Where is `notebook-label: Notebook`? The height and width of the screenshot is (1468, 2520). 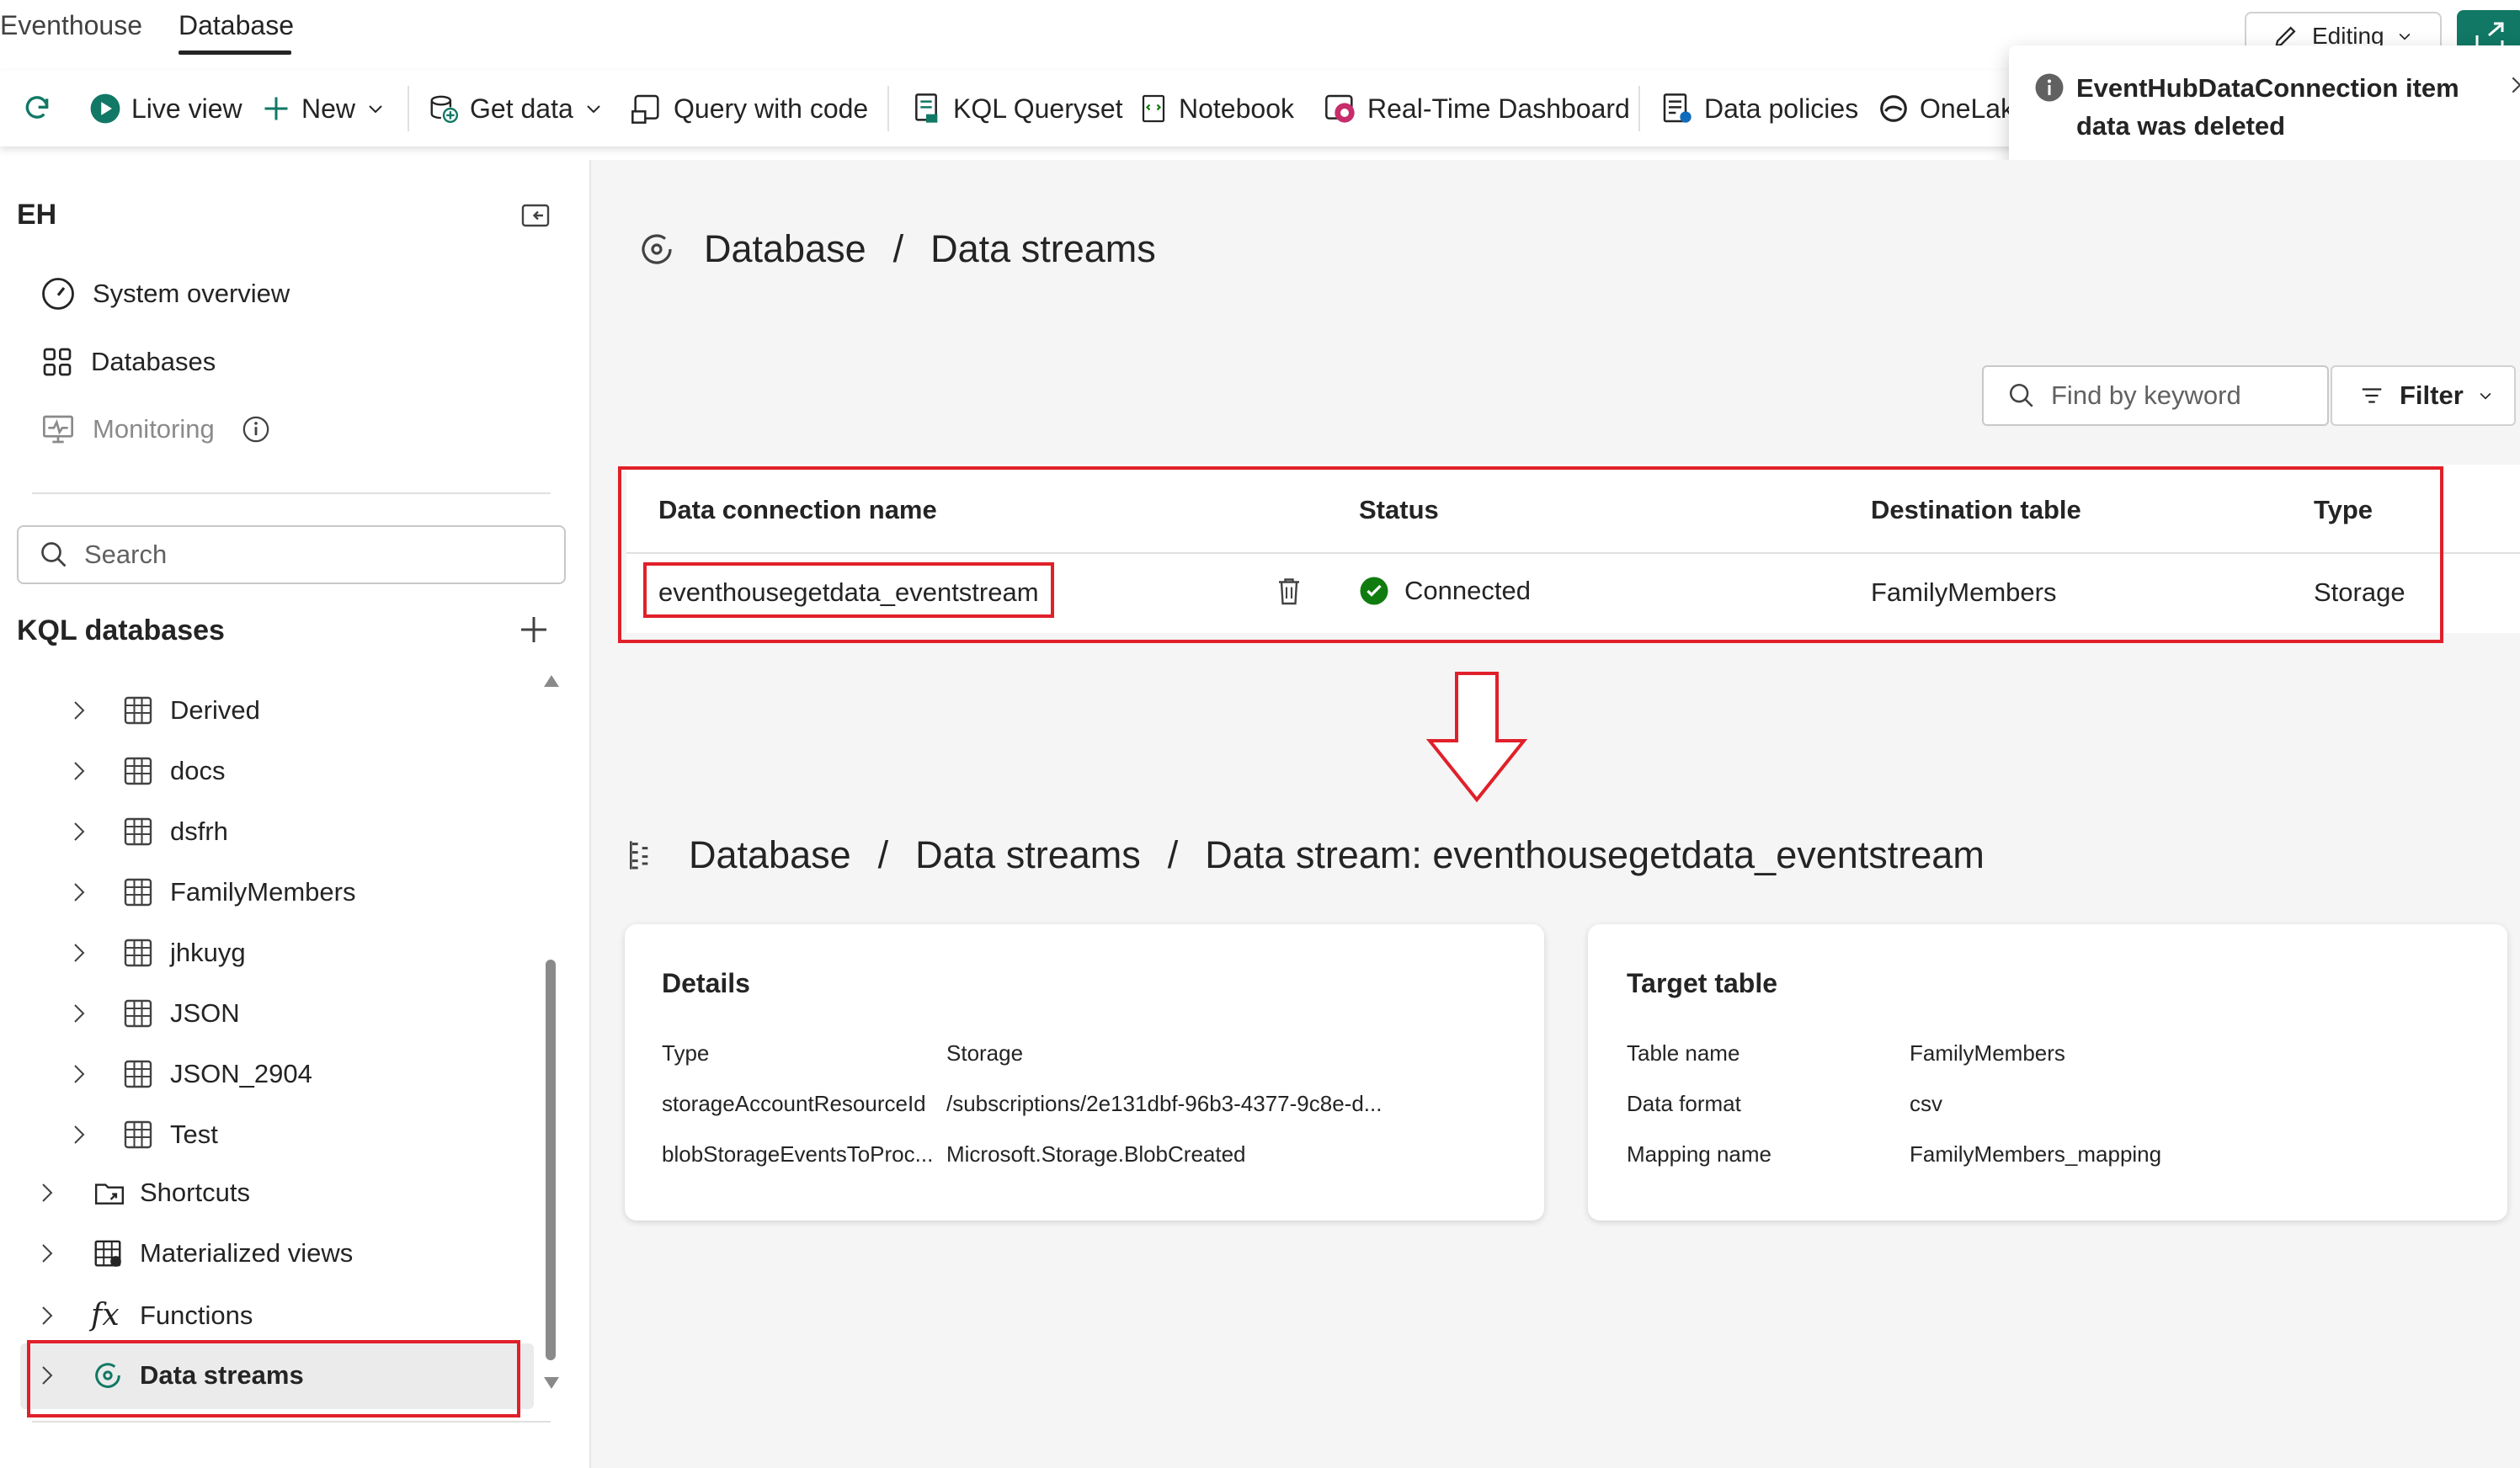
notebook-label: Notebook is located at coordinates (1236, 108).